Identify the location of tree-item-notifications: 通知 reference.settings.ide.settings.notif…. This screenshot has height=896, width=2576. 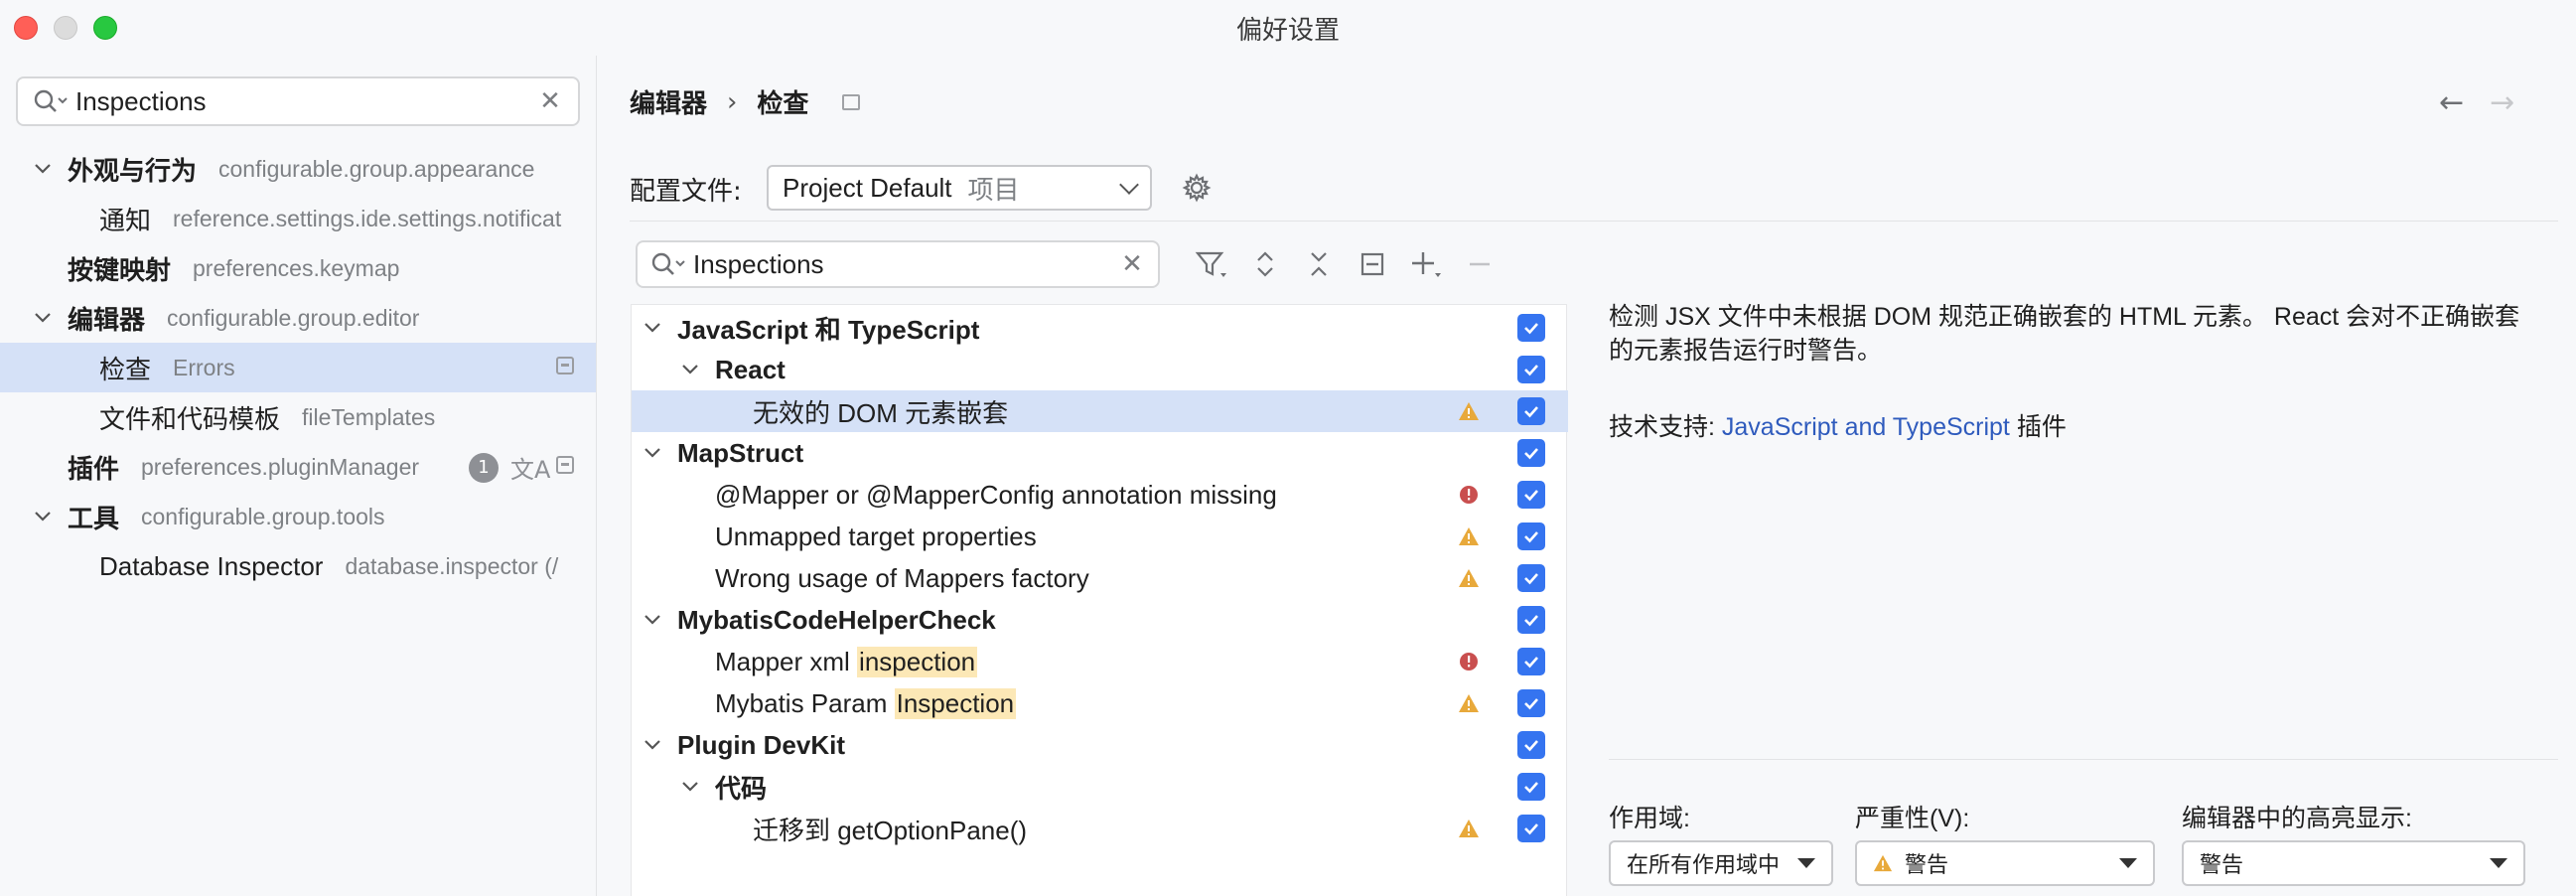
(298, 218).